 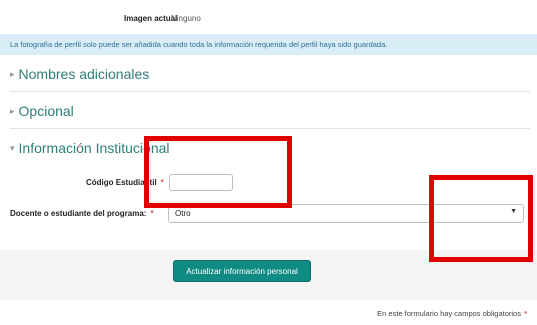 What do you see at coordinates (84, 74) in the screenshot?
I see `section-additional-names-title: Nombres adicionales` at bounding box center [84, 74].